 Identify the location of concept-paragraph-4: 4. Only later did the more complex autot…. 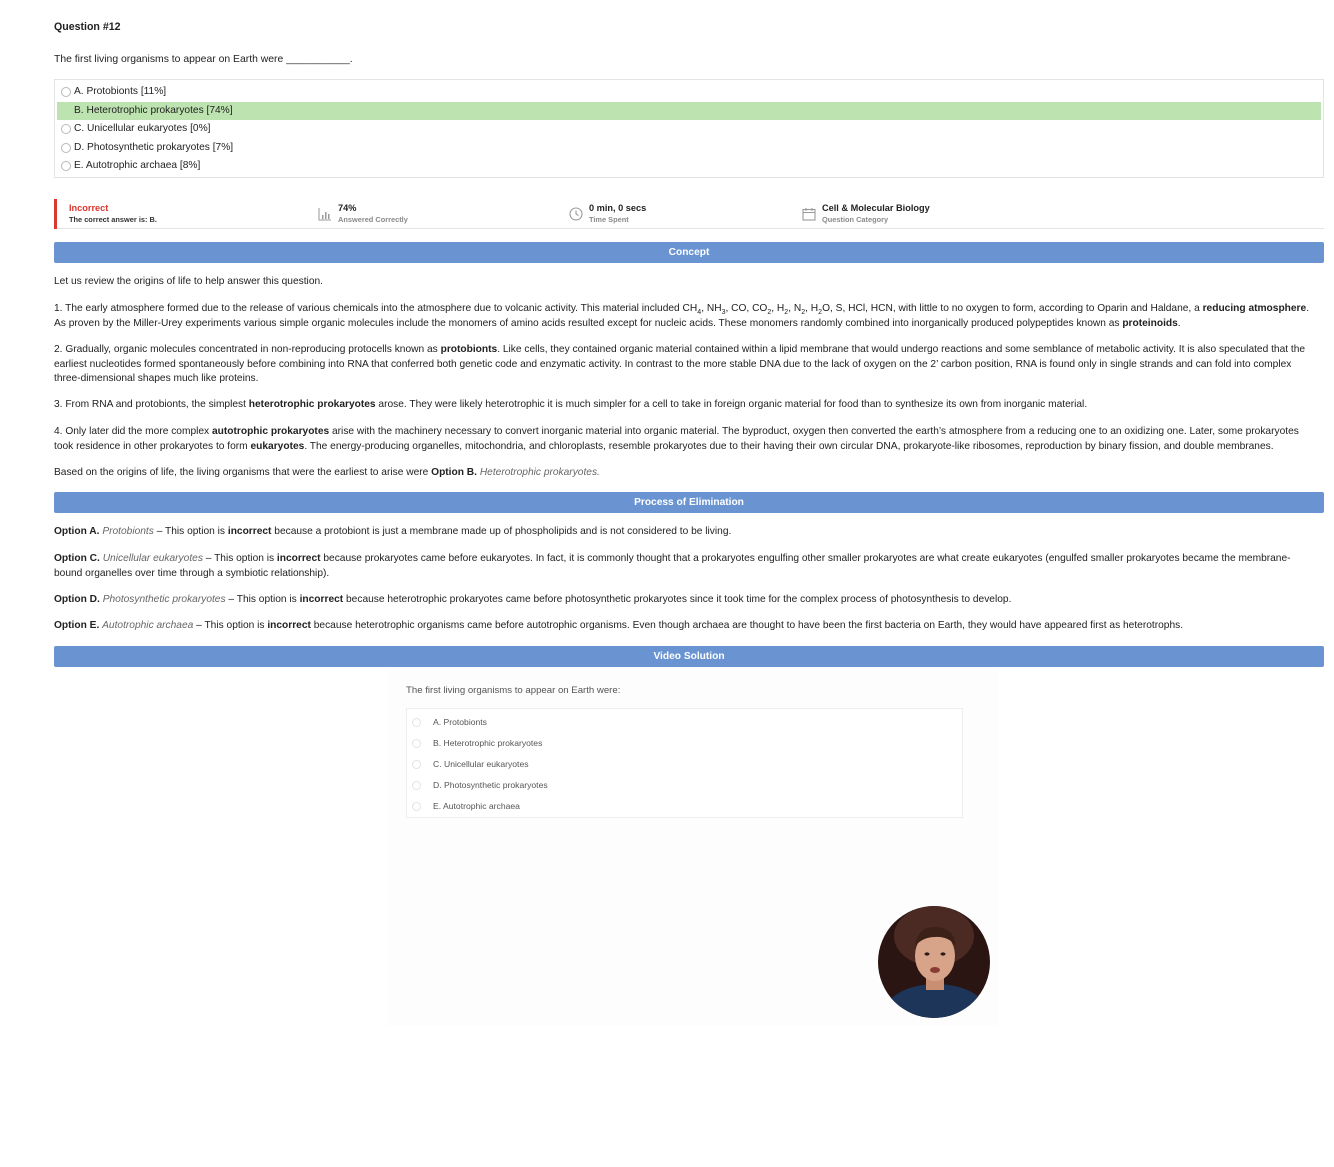
(676, 439).